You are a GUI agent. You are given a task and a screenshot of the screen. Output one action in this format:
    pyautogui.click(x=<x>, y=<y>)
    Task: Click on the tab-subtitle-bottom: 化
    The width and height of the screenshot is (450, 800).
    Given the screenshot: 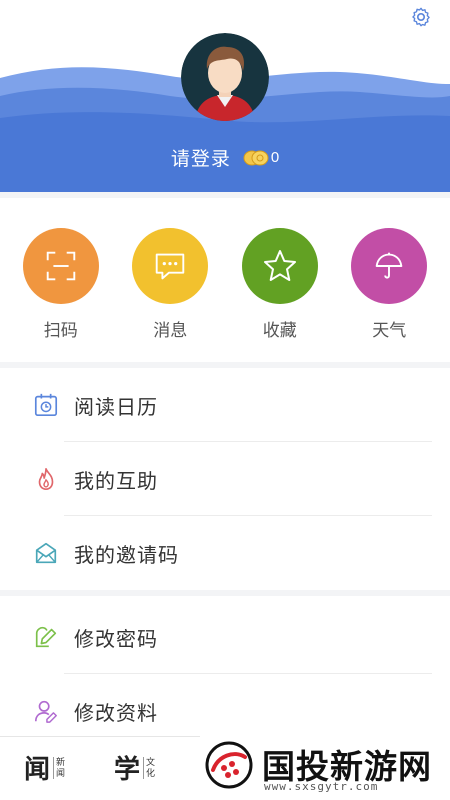 What is the action you would take?
    pyautogui.click(x=151, y=772)
    